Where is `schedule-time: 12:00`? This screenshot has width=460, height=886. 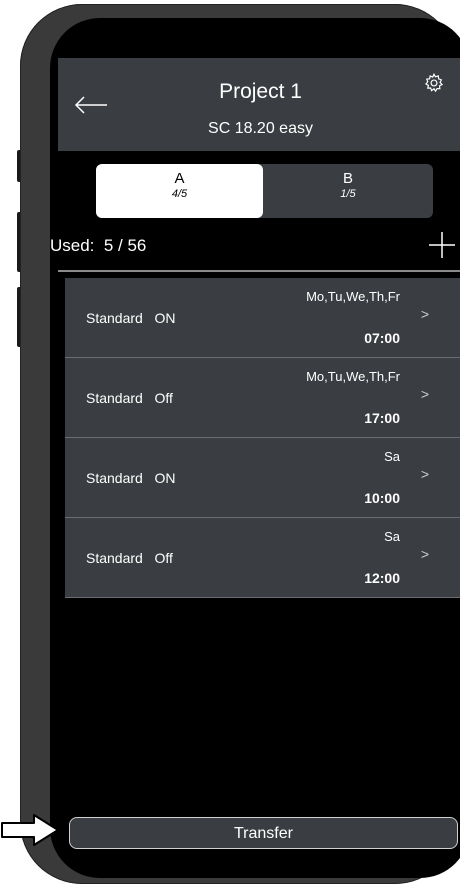 schedule-time: 12:00 is located at coordinates (382, 578).